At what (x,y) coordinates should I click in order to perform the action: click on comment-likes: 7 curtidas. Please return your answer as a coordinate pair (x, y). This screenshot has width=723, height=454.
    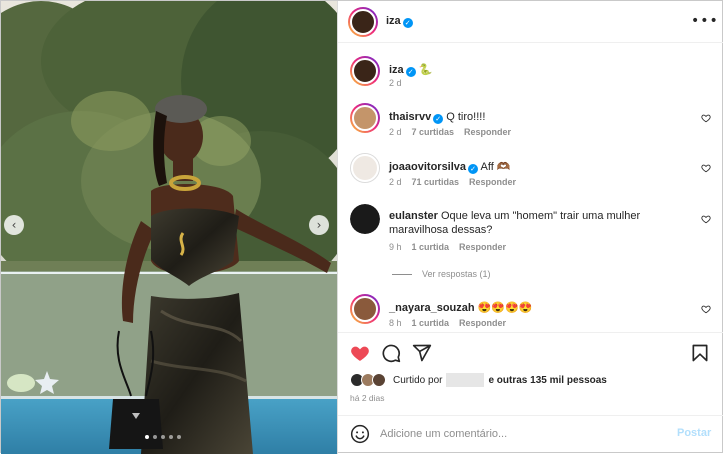
    Looking at the image, I should click on (433, 132).